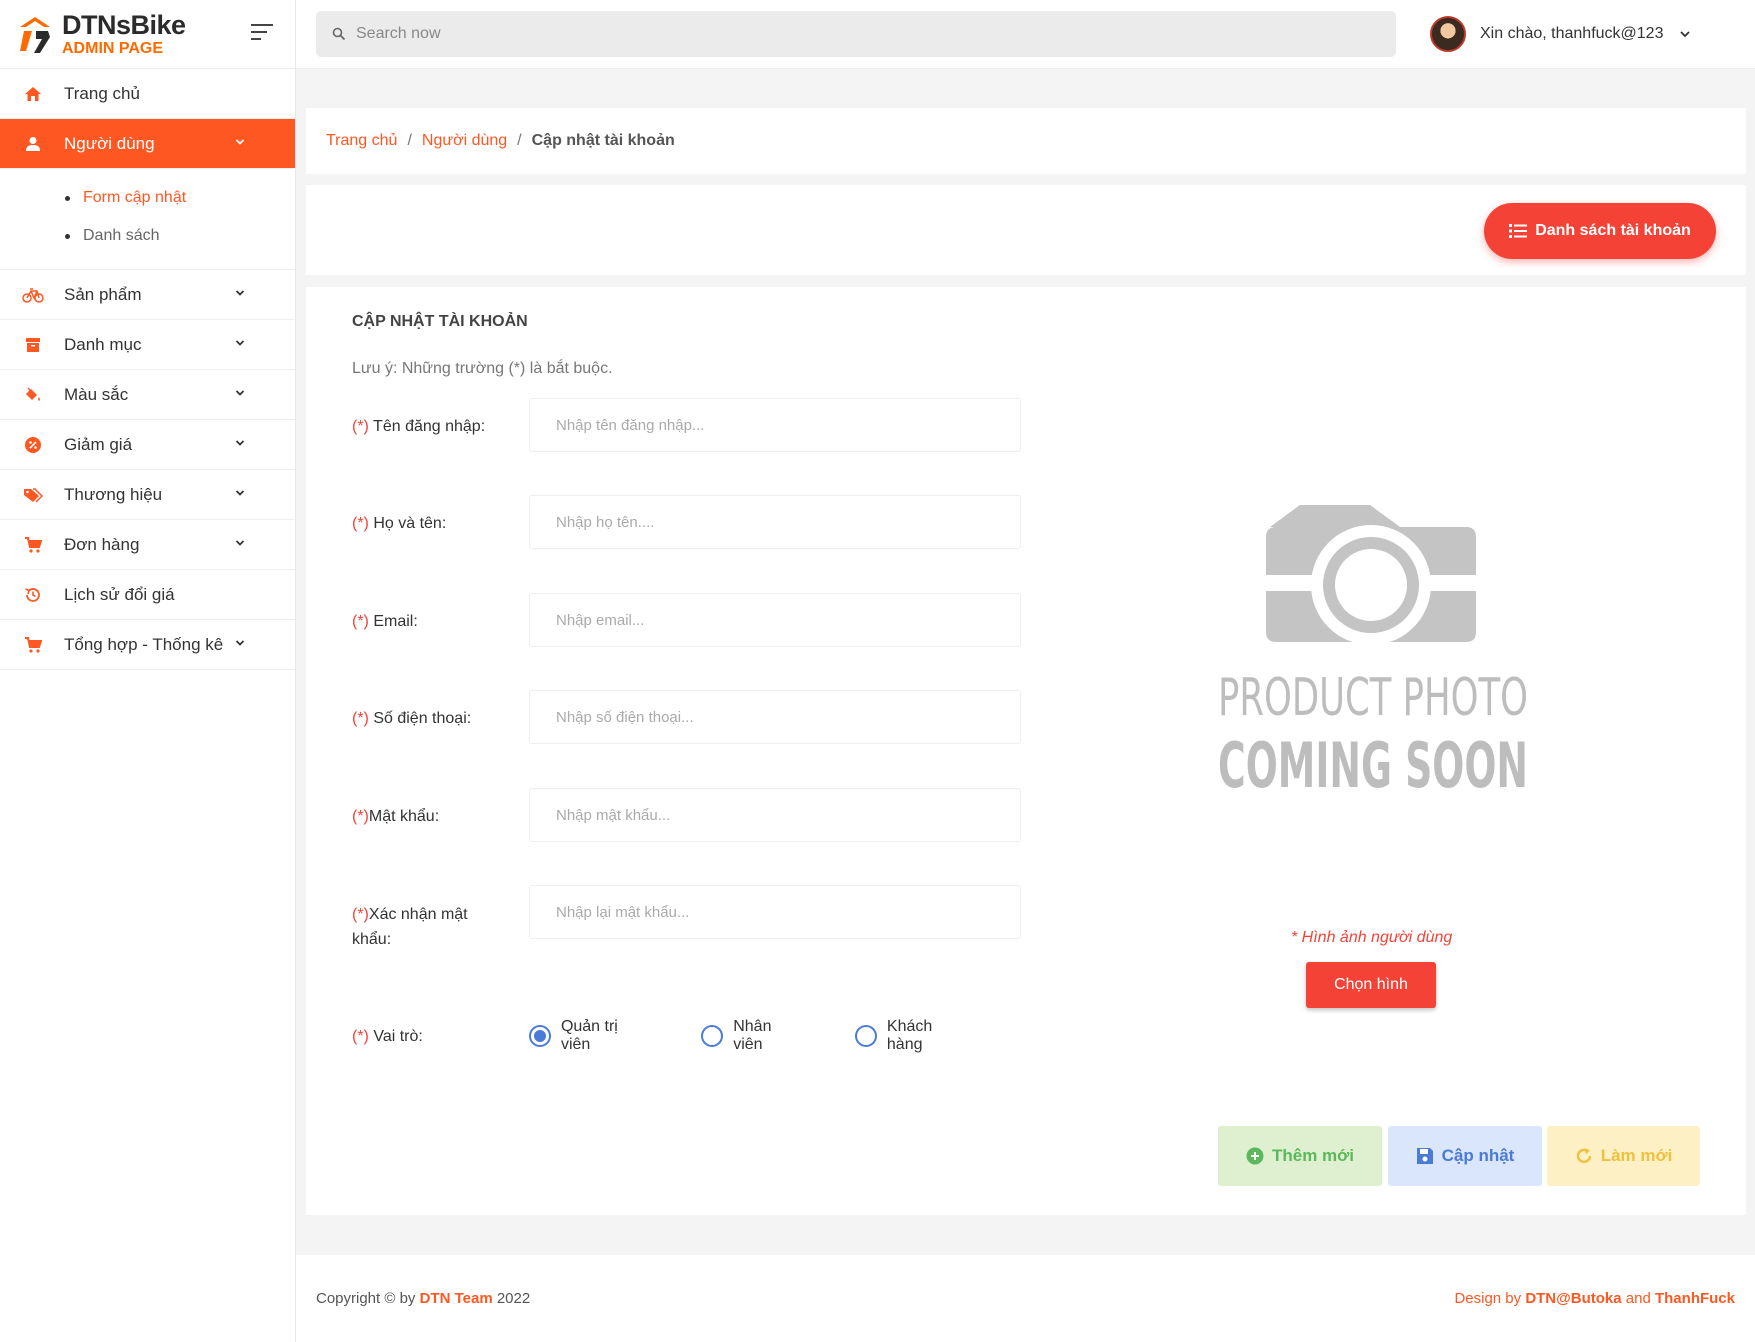 The height and width of the screenshot is (1342, 1755). Describe the element at coordinates (1572, 33) in the screenshot. I see `user-greeting: Xin chào, thanhfuck@123` at that location.